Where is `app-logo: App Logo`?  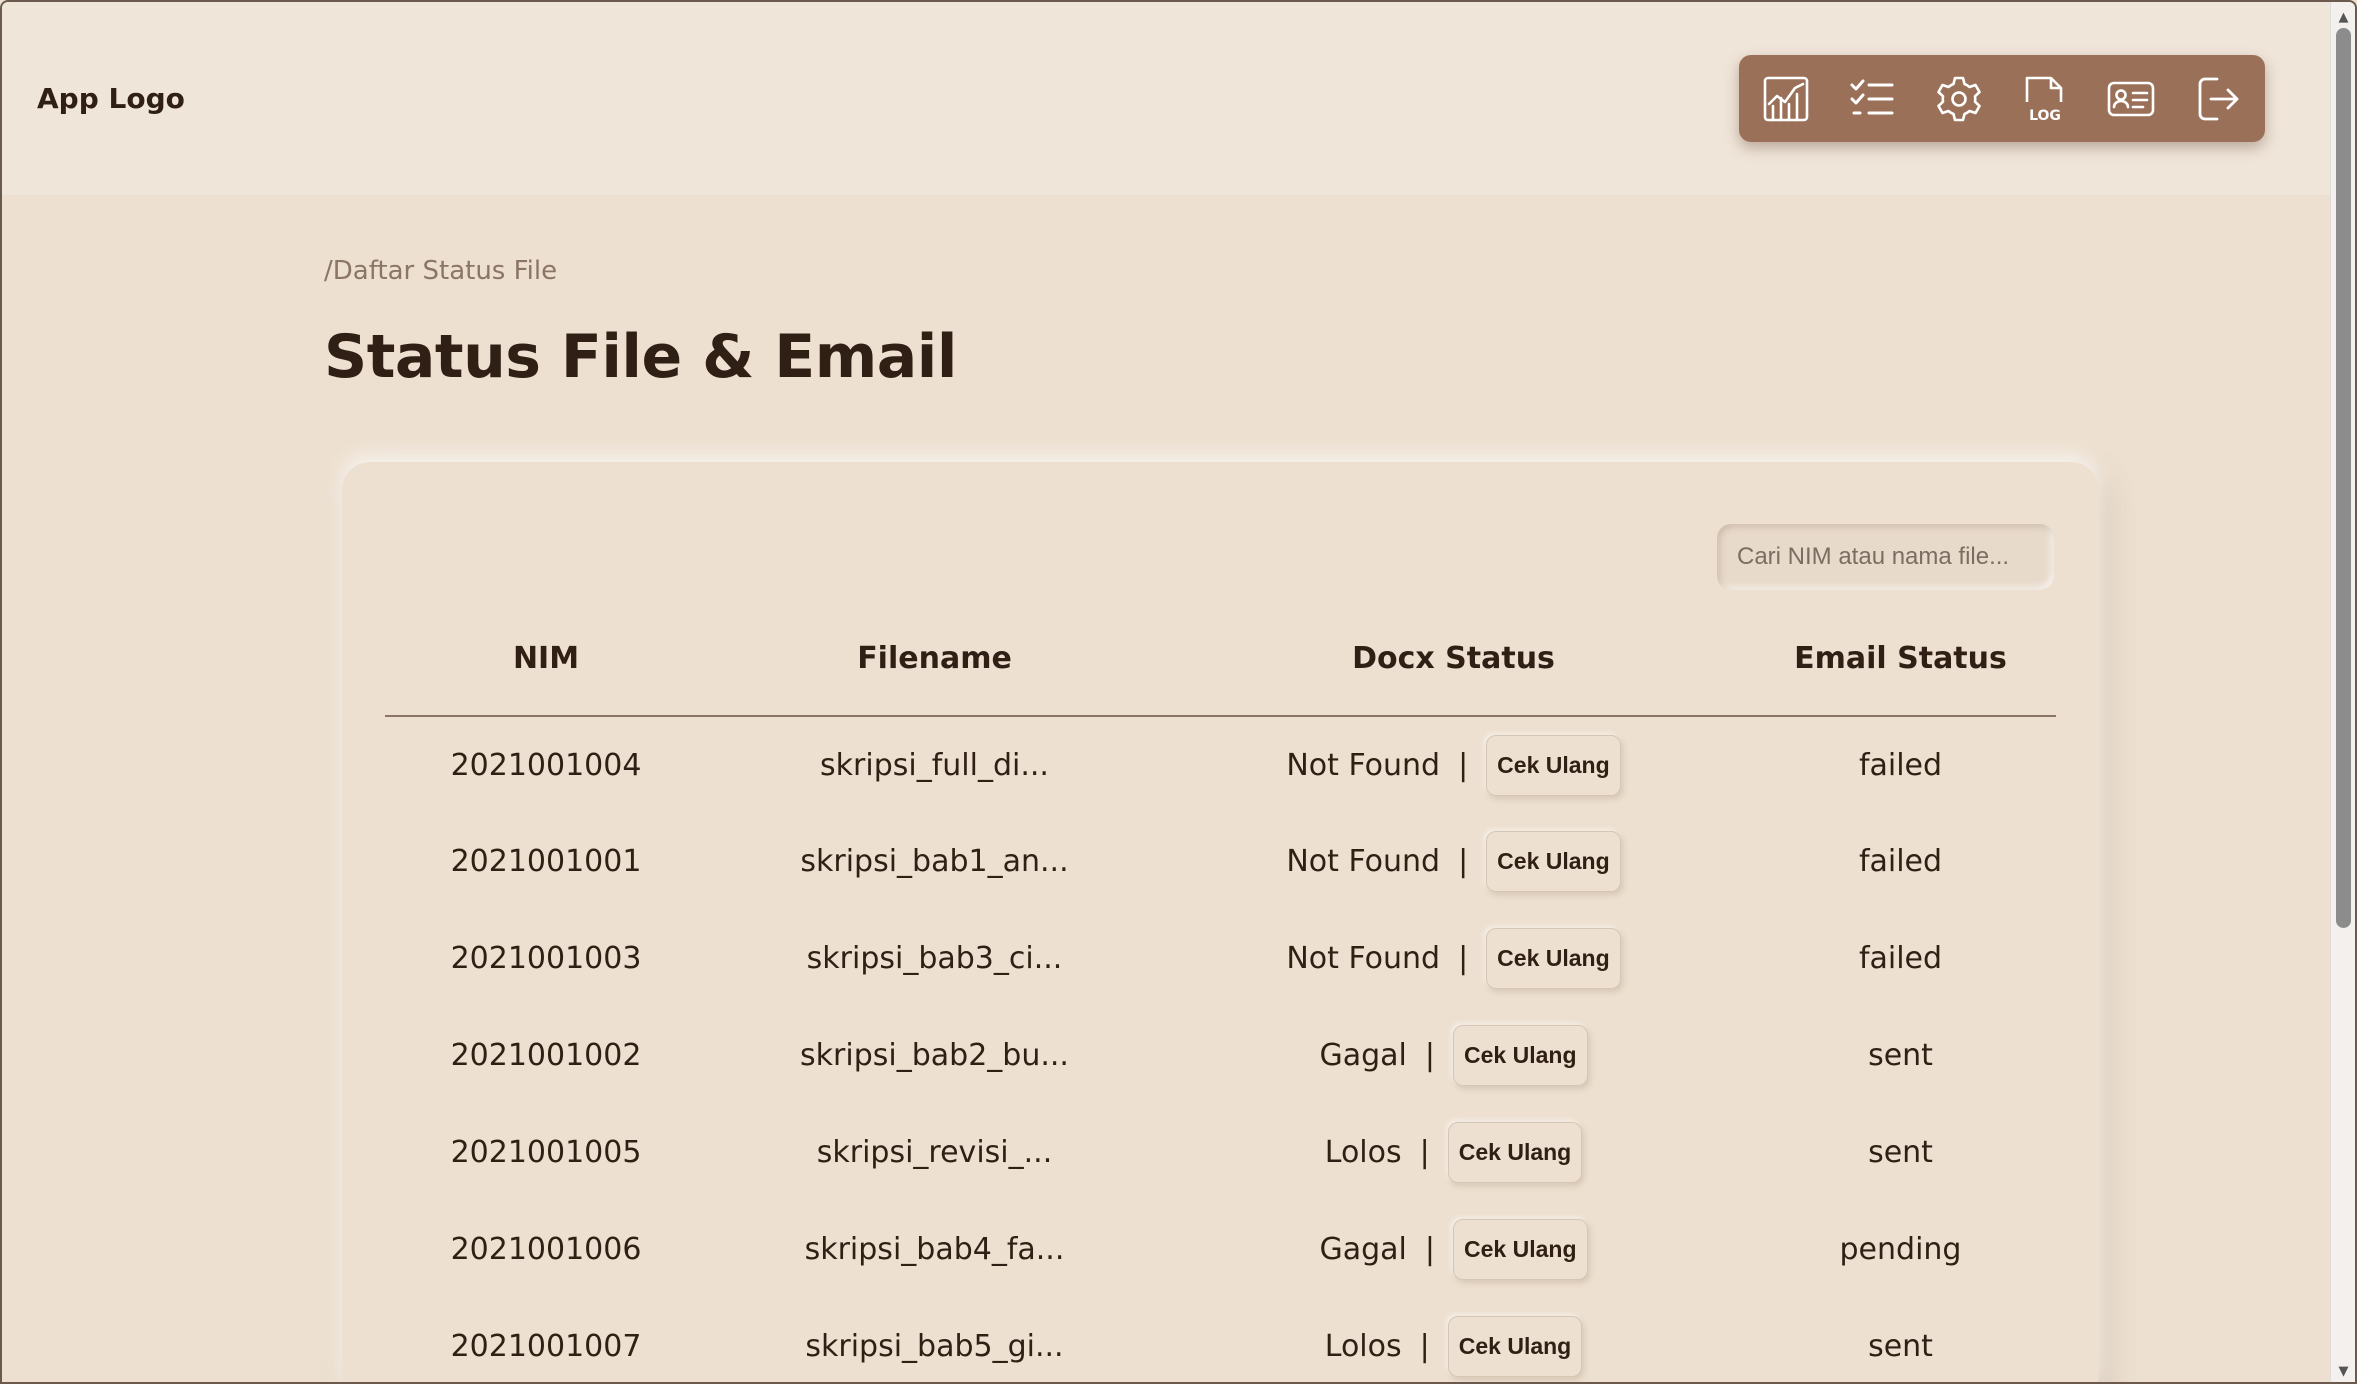 app-logo: App Logo is located at coordinates (111, 98).